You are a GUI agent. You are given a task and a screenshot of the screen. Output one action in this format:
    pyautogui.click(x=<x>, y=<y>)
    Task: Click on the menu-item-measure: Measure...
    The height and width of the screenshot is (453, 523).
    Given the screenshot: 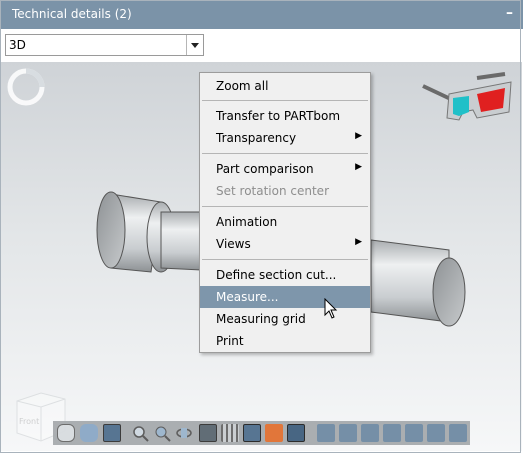 What is the action you would take?
    pyautogui.click(x=285, y=297)
    